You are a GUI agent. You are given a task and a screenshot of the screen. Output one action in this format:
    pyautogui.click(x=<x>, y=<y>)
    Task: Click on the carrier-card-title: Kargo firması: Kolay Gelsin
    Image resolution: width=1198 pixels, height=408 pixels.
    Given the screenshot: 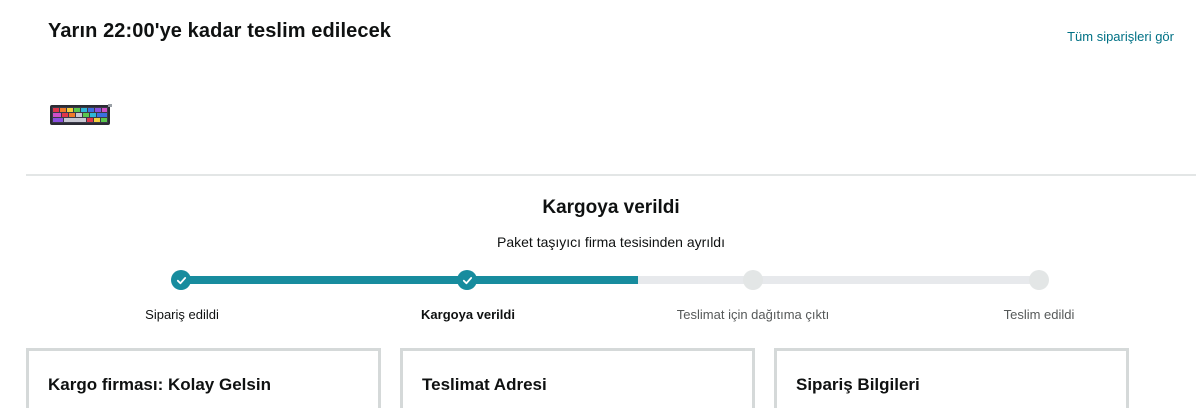 What is the action you would take?
    pyautogui.click(x=159, y=384)
    